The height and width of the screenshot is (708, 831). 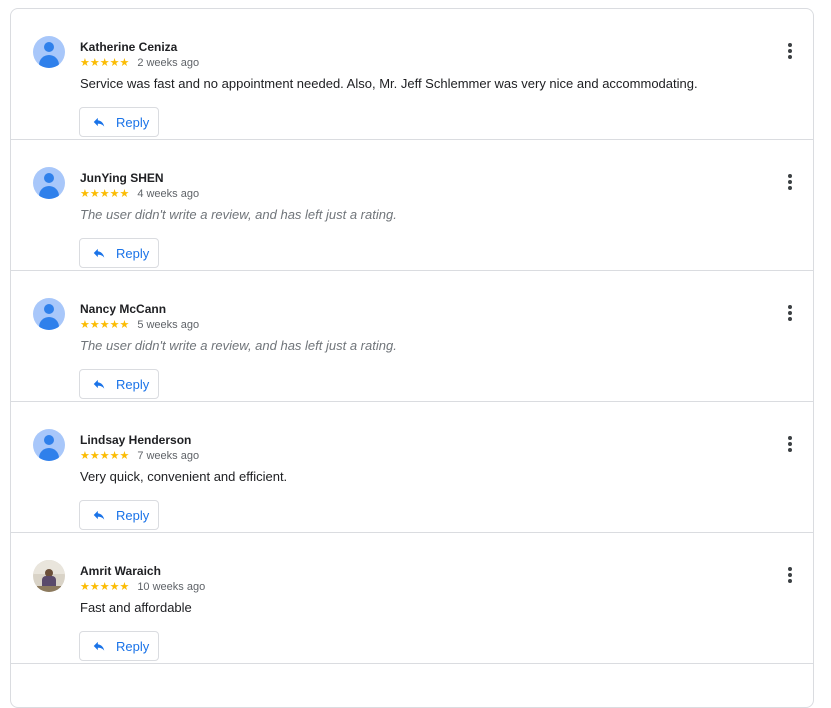 I want to click on reviewer-name: Nancy McCann, so click(x=123, y=309).